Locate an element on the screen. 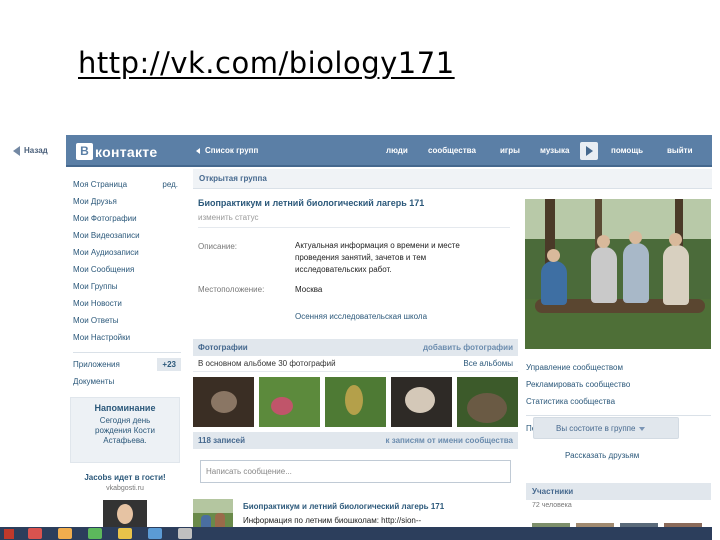 This screenshot has width=720, height=540. sidebar-item-my-page: Моя Страница ред. is located at coordinates (127, 184).